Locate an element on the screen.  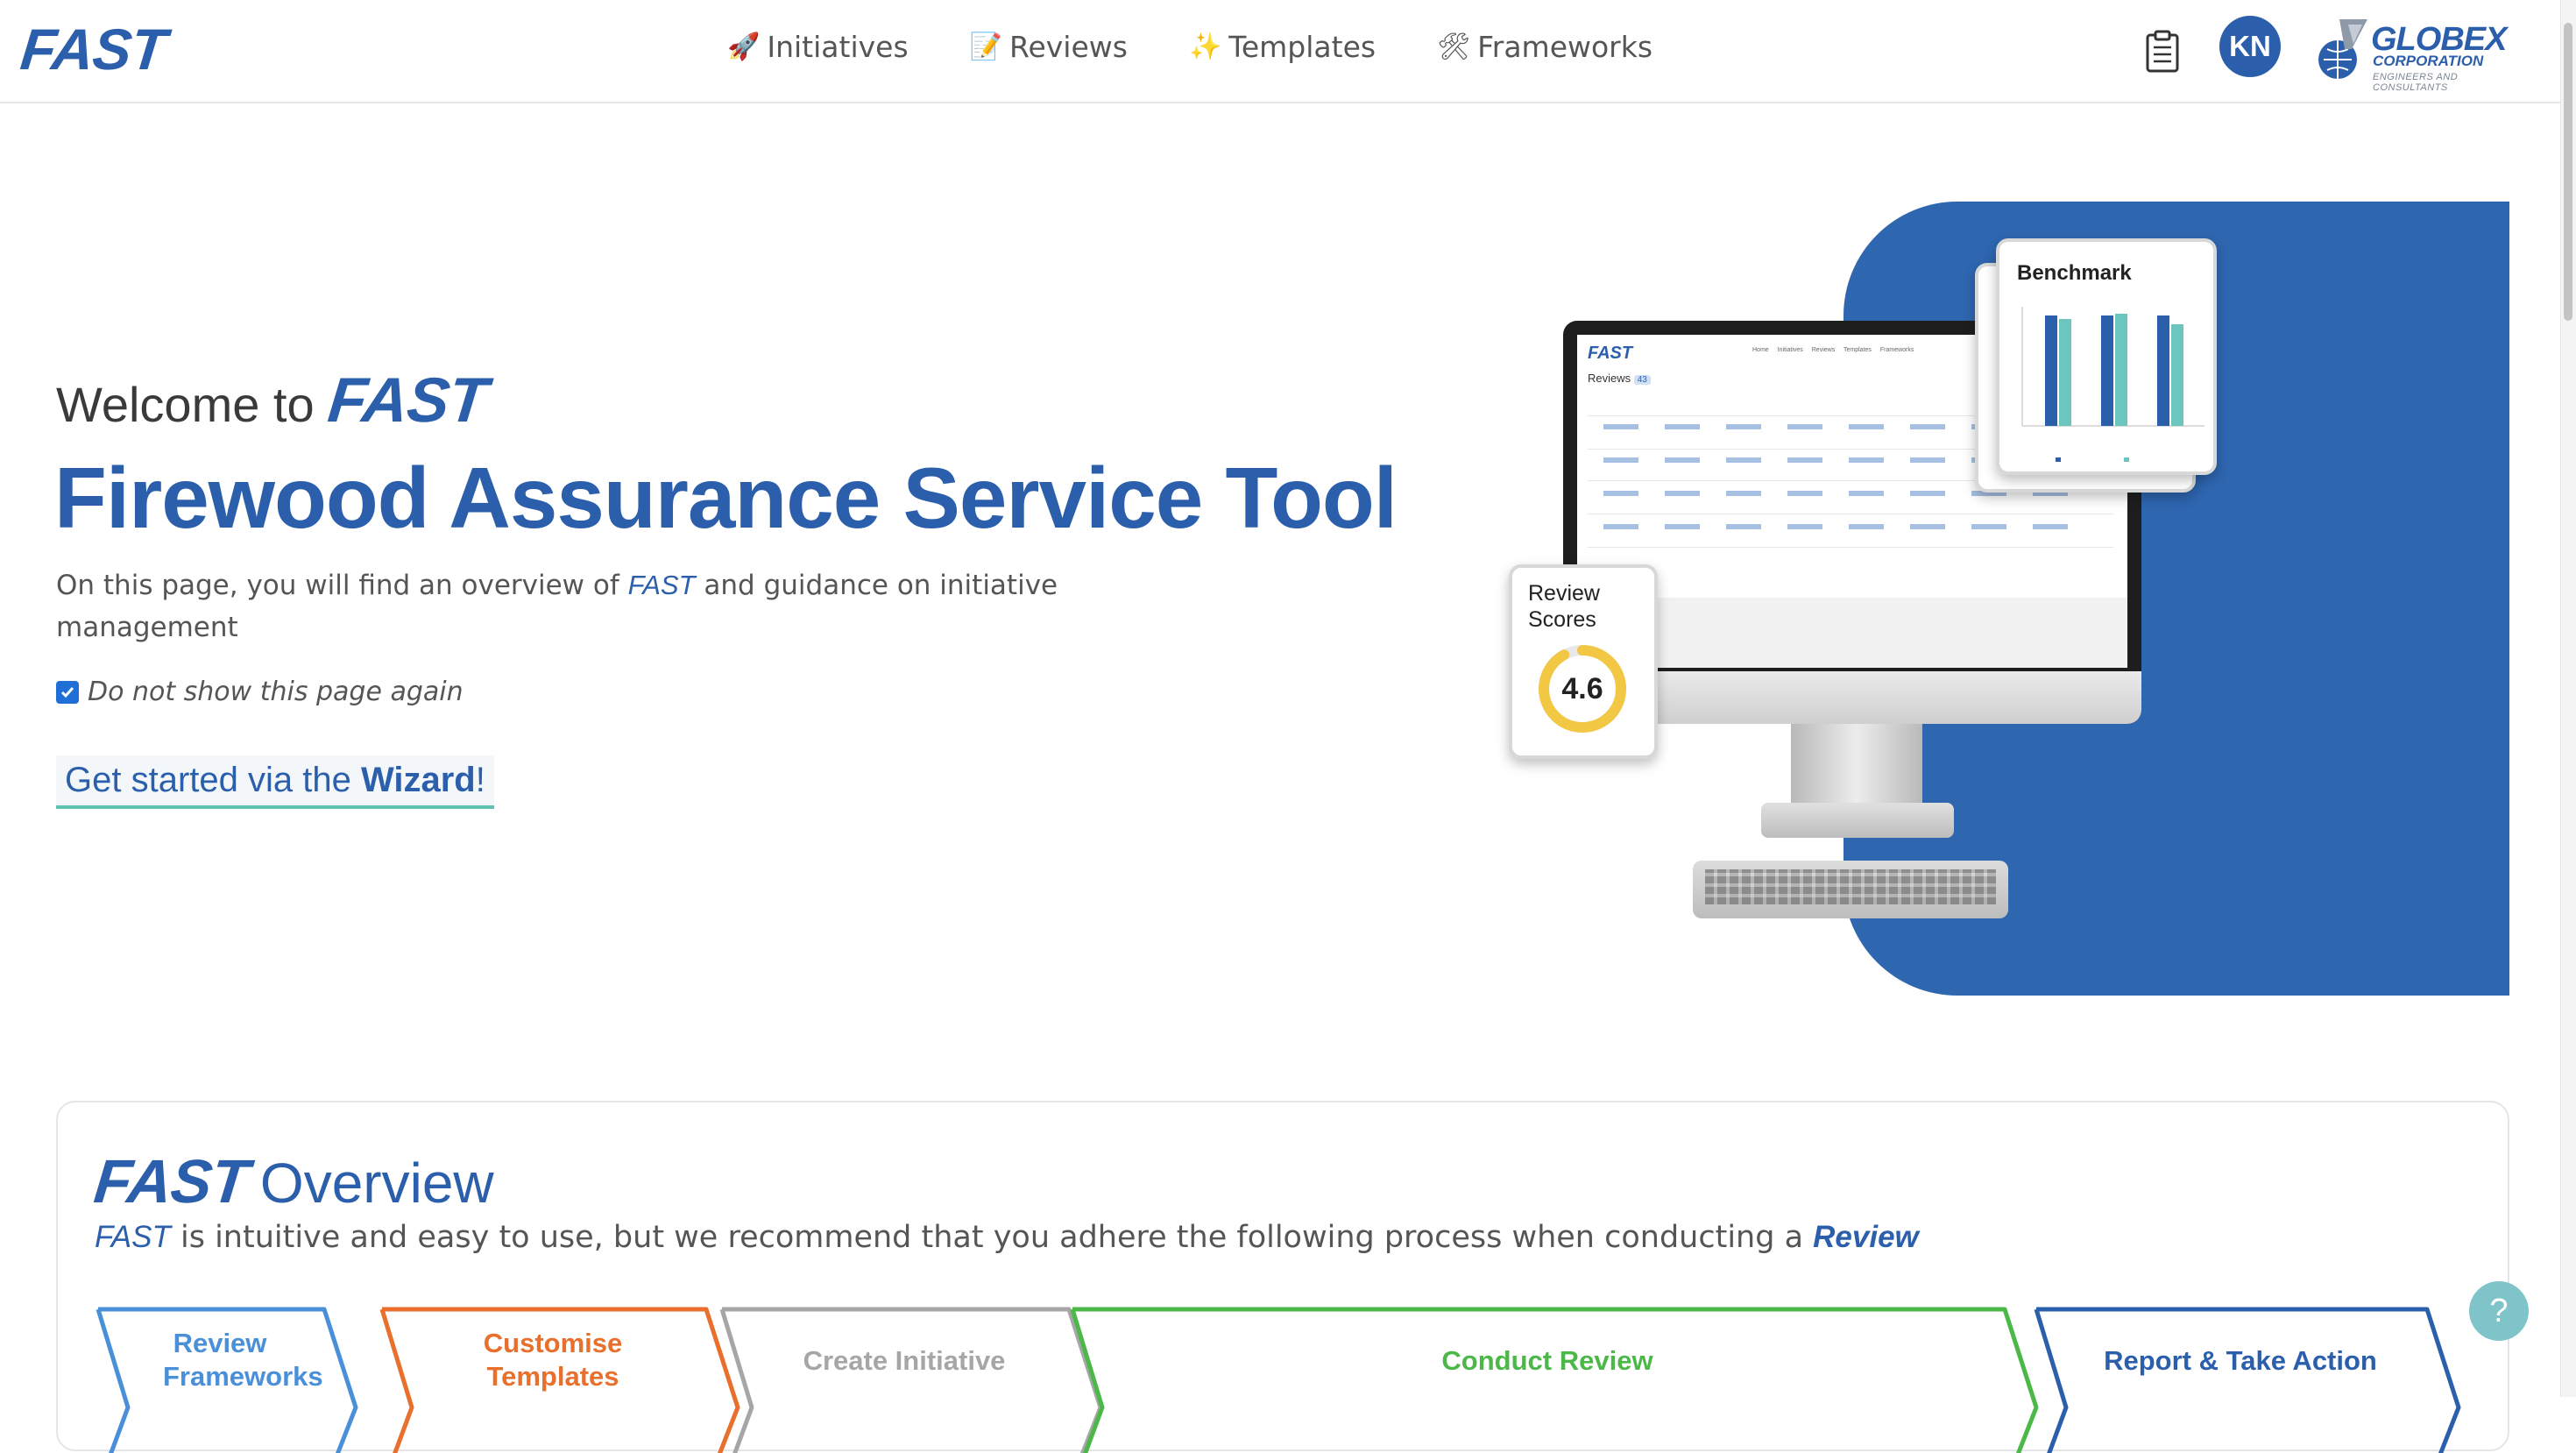
page-title: Firewood Assurance Service Tool is located at coordinates (726, 498).